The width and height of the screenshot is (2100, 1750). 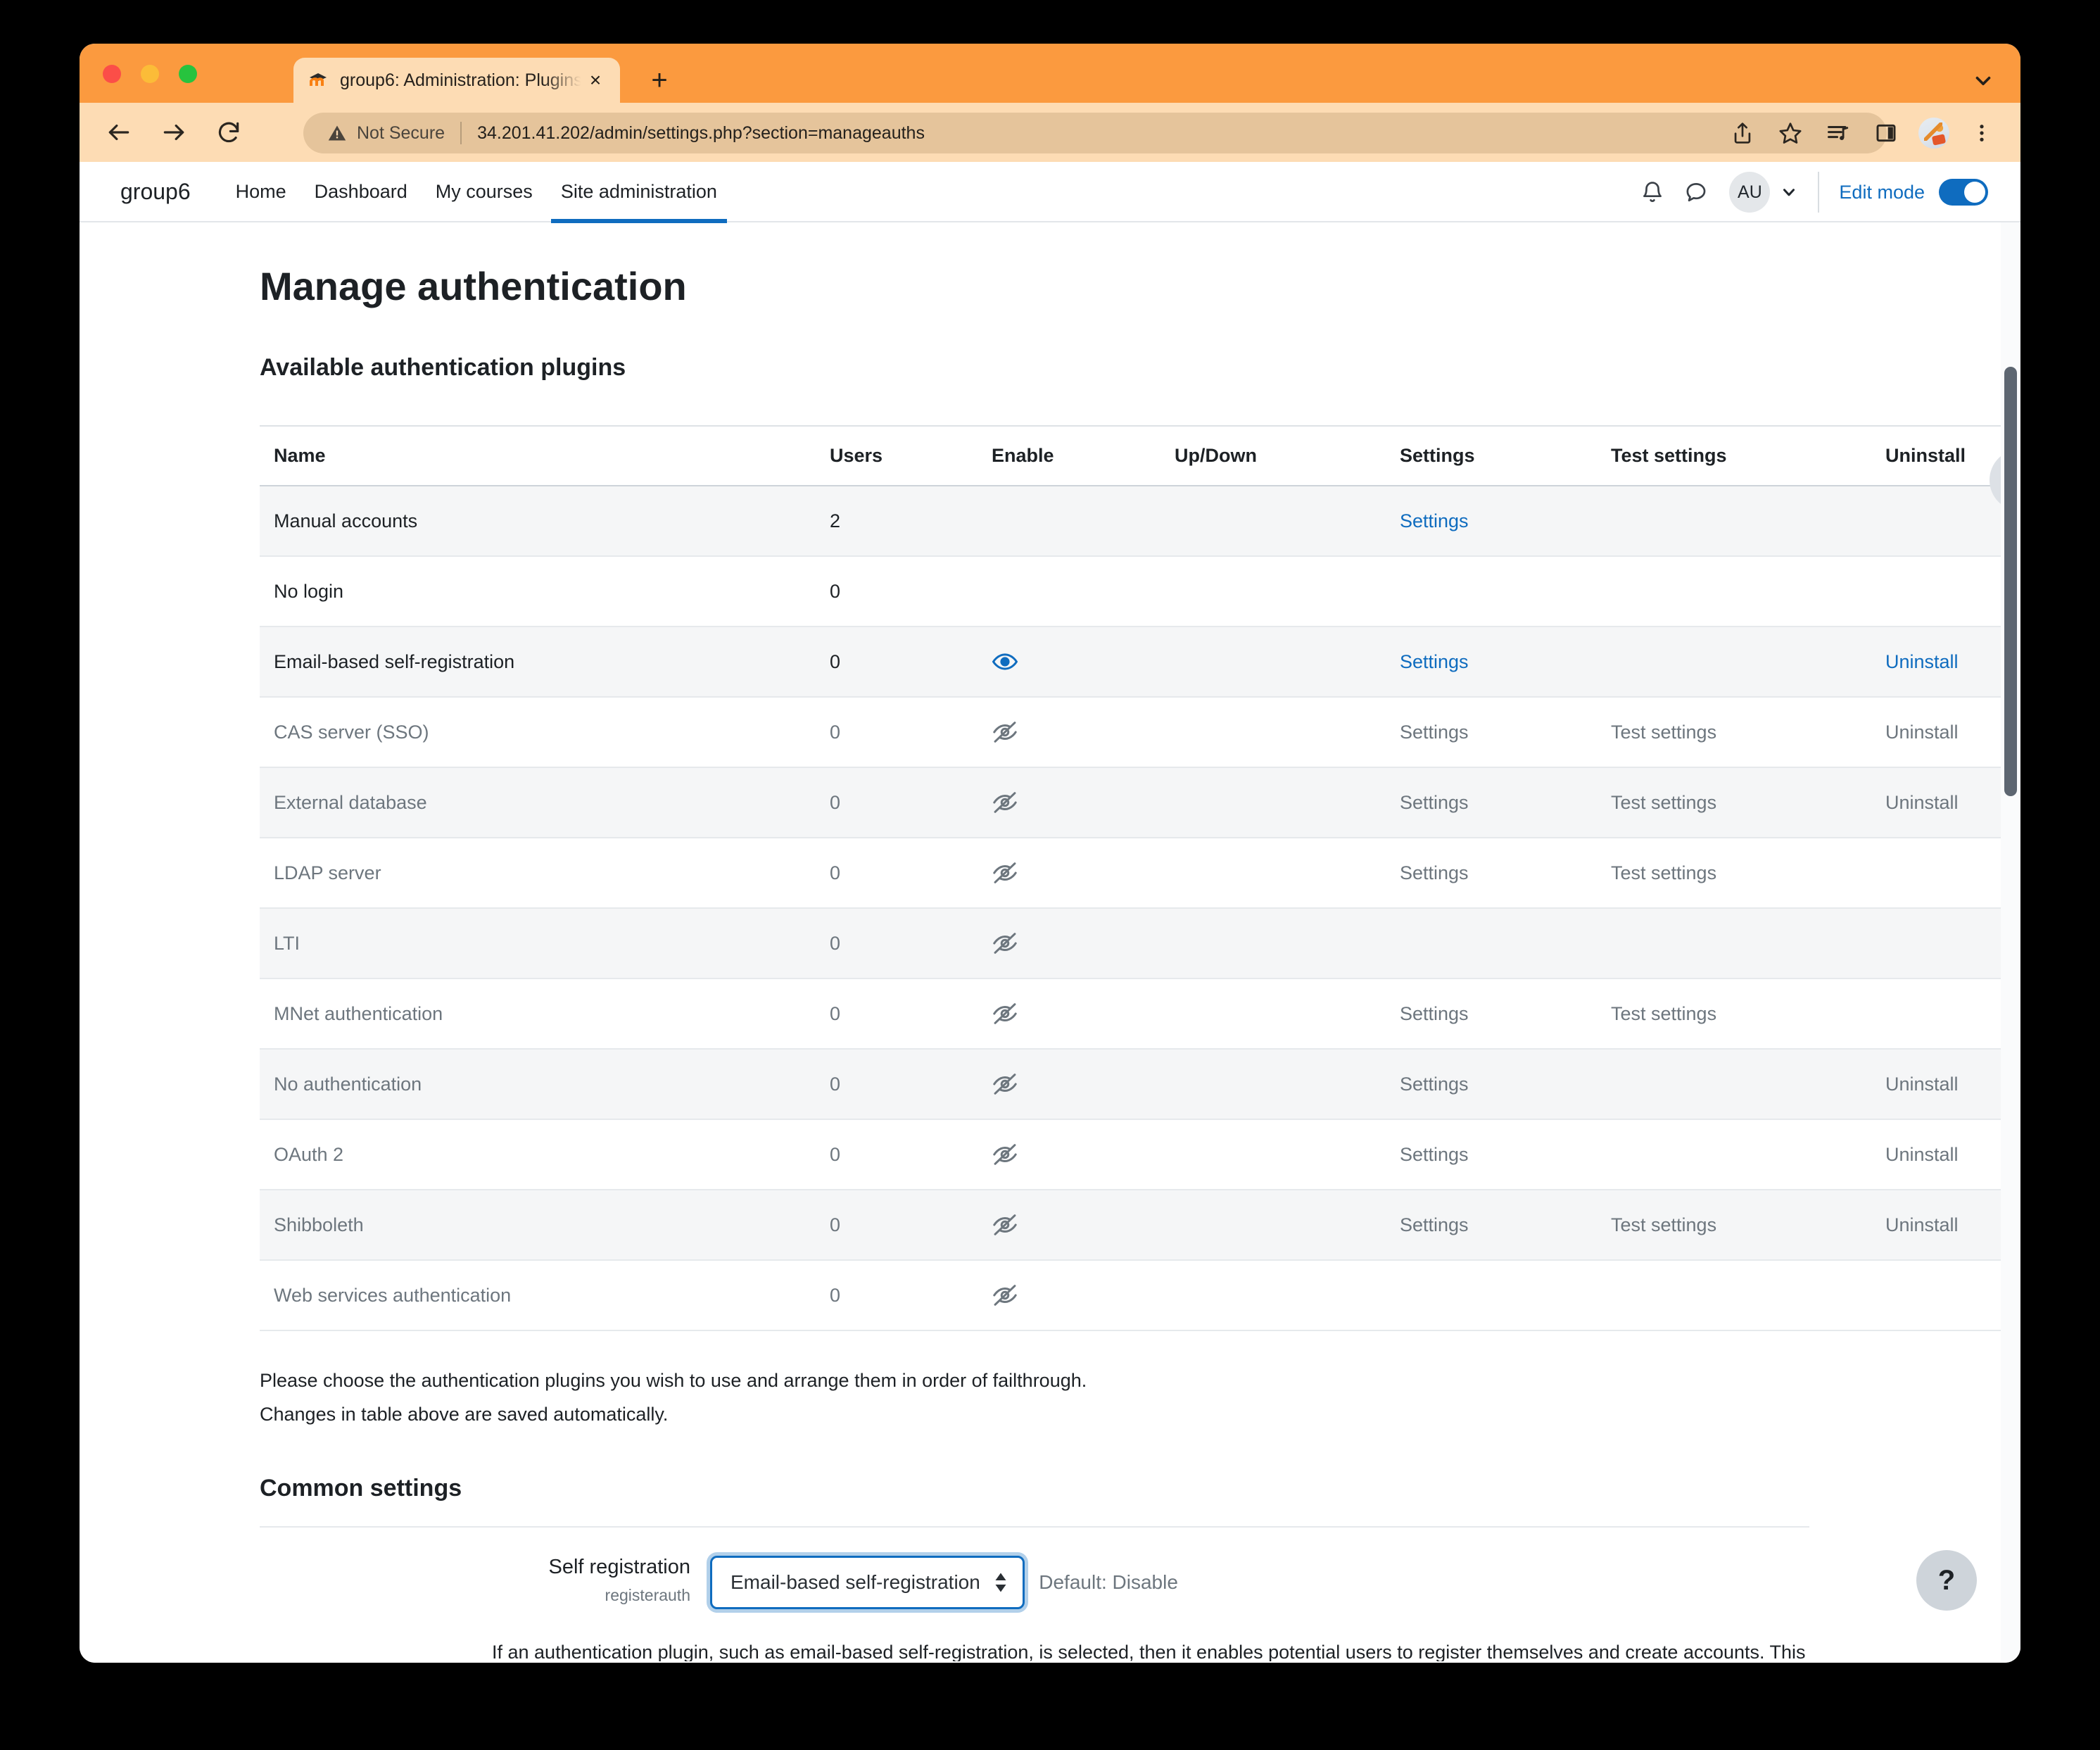 I want to click on section-heading-available-plugins: Available authentication plugins, so click(x=443, y=368).